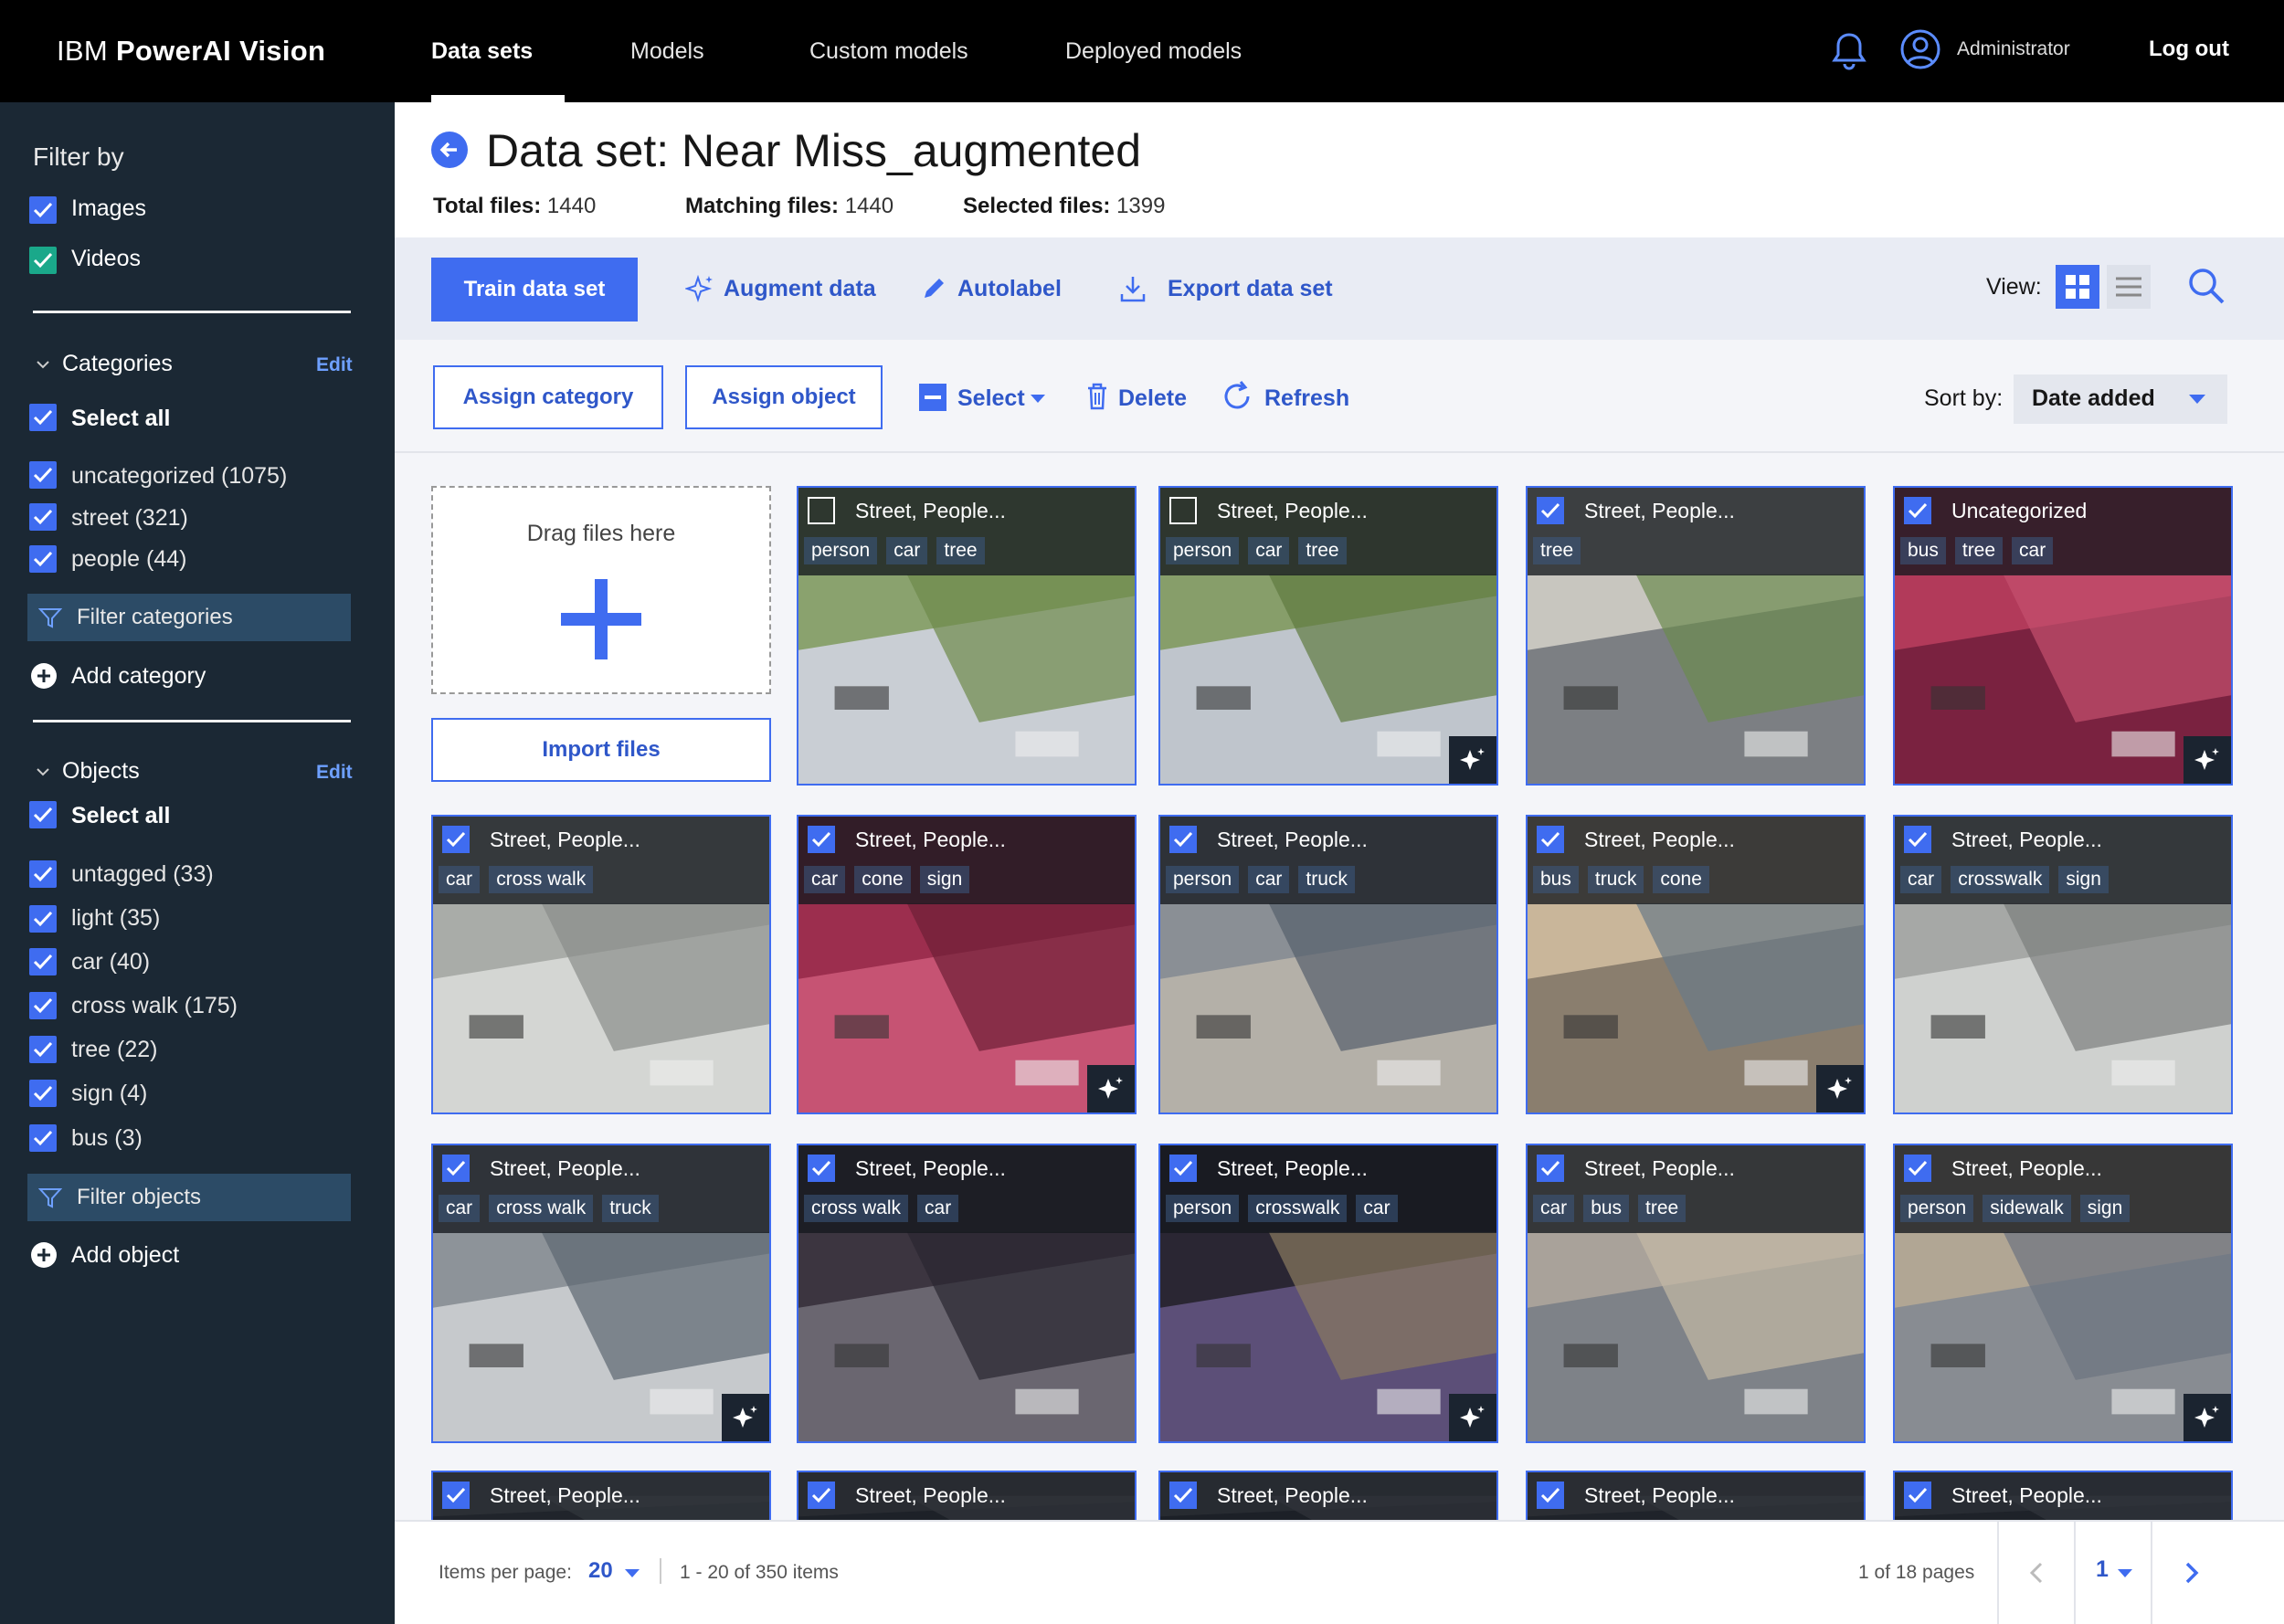 The image size is (2284, 1624). What do you see at coordinates (888, 52) in the screenshot?
I see `nav-custom-models: Custom models` at bounding box center [888, 52].